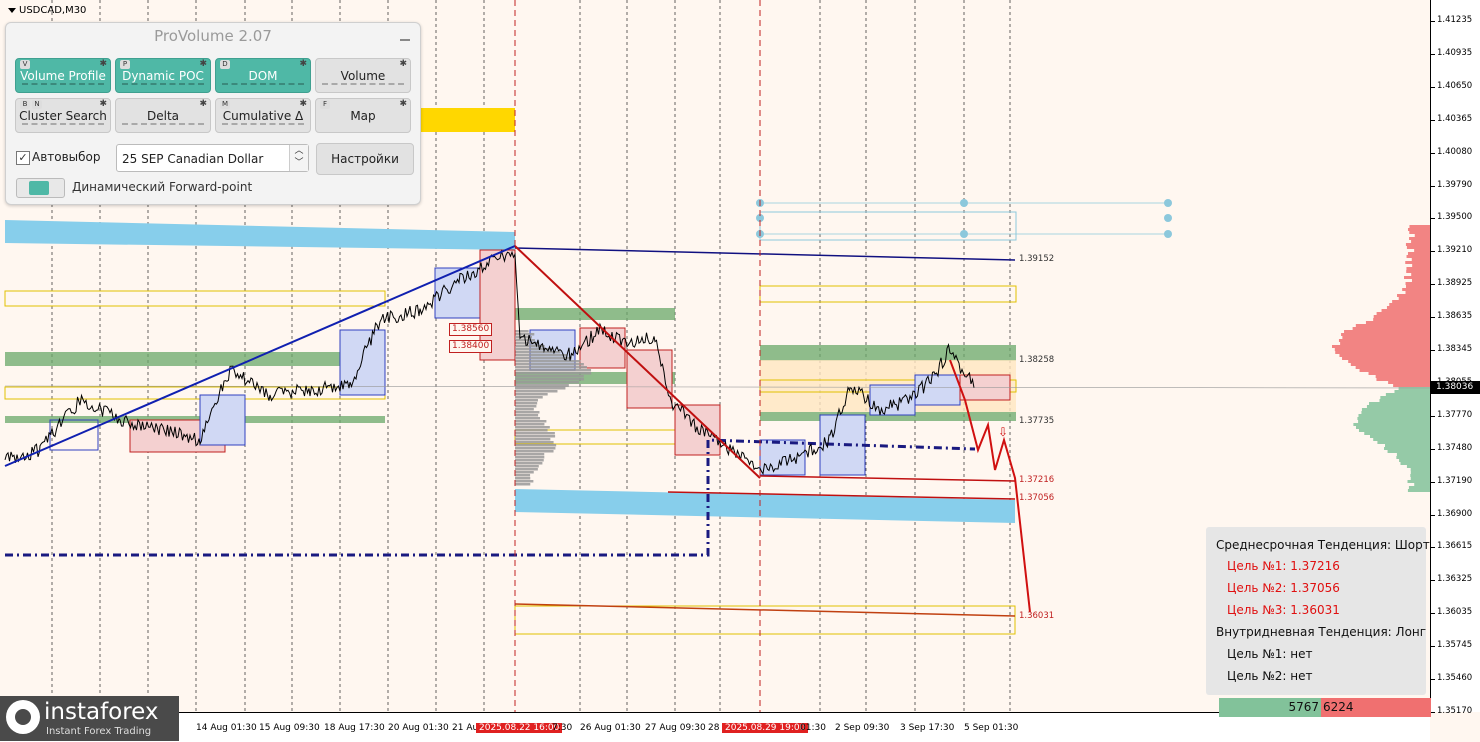  I want to click on symbol-menu-icon, so click(12, 10).